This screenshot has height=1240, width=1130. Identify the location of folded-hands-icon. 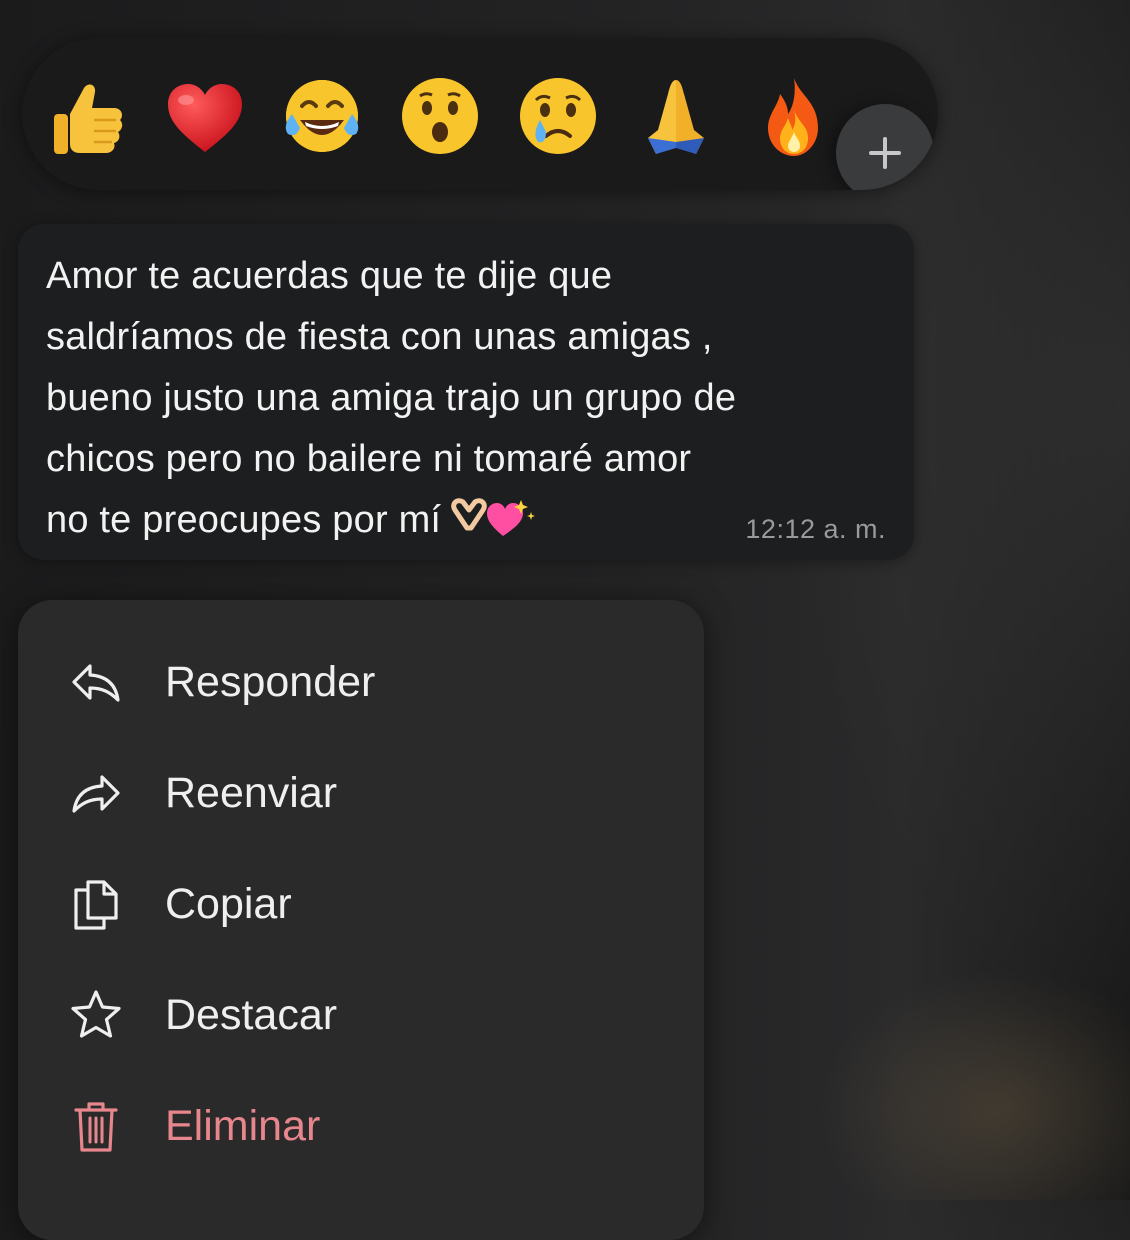
(676, 117).